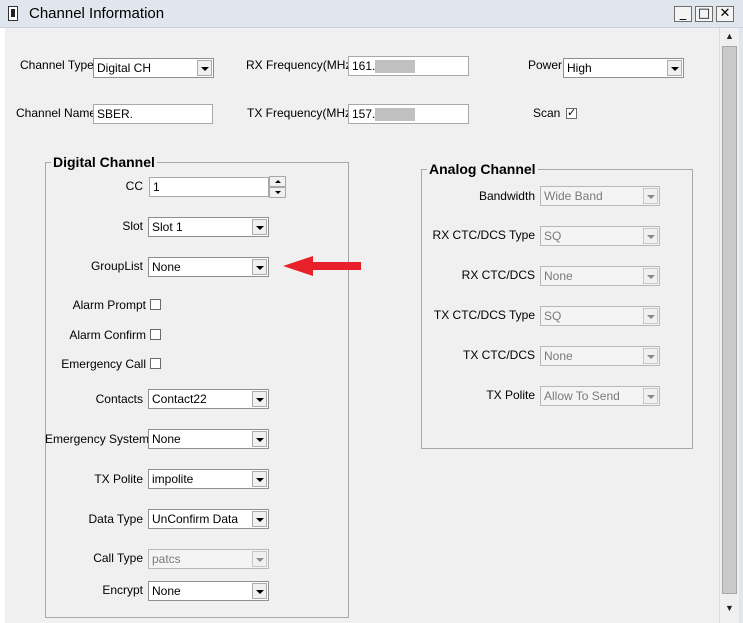  What do you see at coordinates (107, 335) in the screenshot?
I see `alarm-confirm-label: Alarm Confirm` at bounding box center [107, 335].